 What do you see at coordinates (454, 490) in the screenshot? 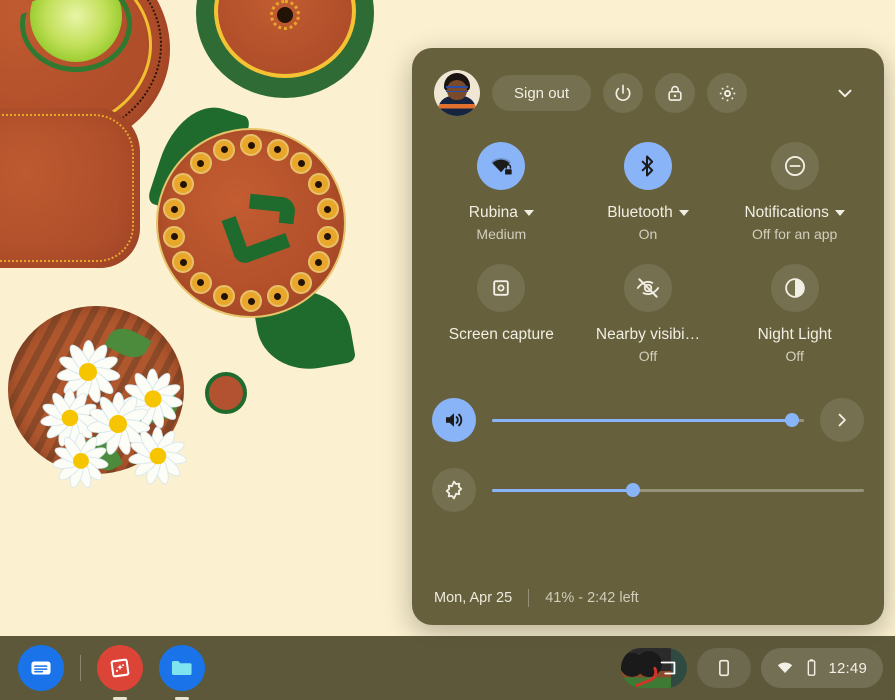
I see `brightness-icon` at bounding box center [454, 490].